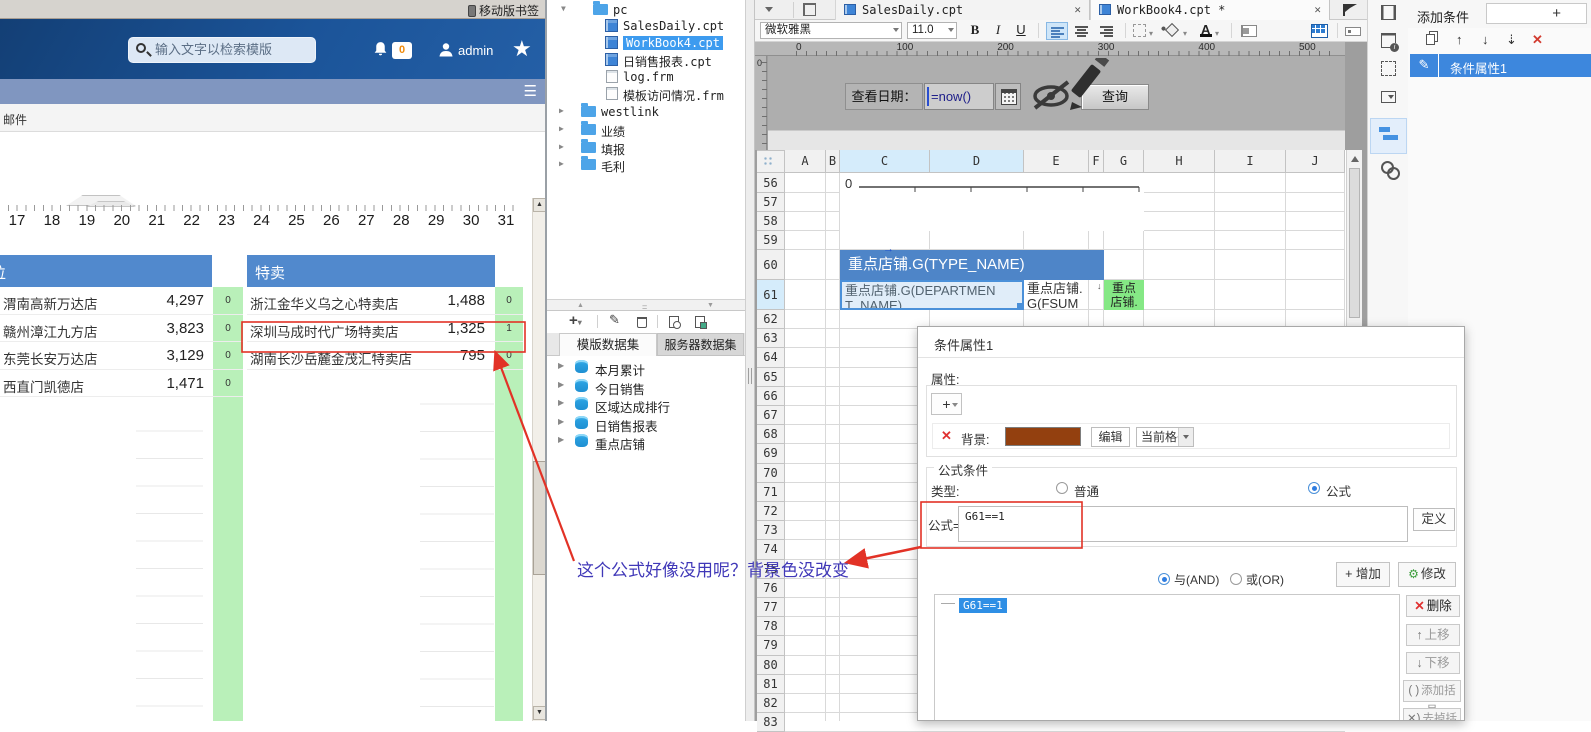 This screenshot has width=1591, height=732. I want to click on cell-C60-type-name: 重点店铺.G(TYPE_NAME), so click(972, 265).